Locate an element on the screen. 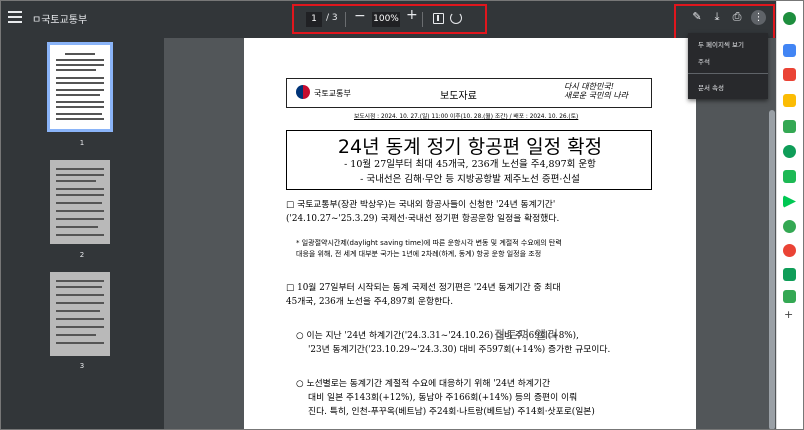 Image resolution: width=804 pixels, height=430 pixels. print-icon: ⎙ is located at coordinates (737, 17).